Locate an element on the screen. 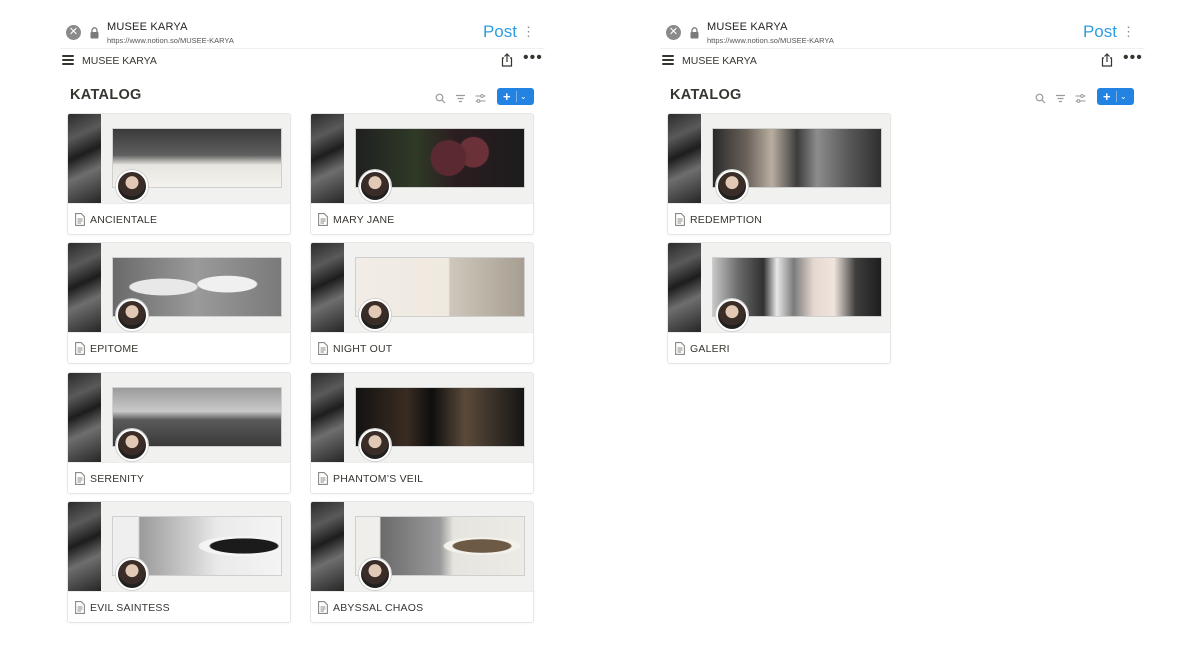  gallery-card: ANCIENTALE is located at coordinates (179, 174).